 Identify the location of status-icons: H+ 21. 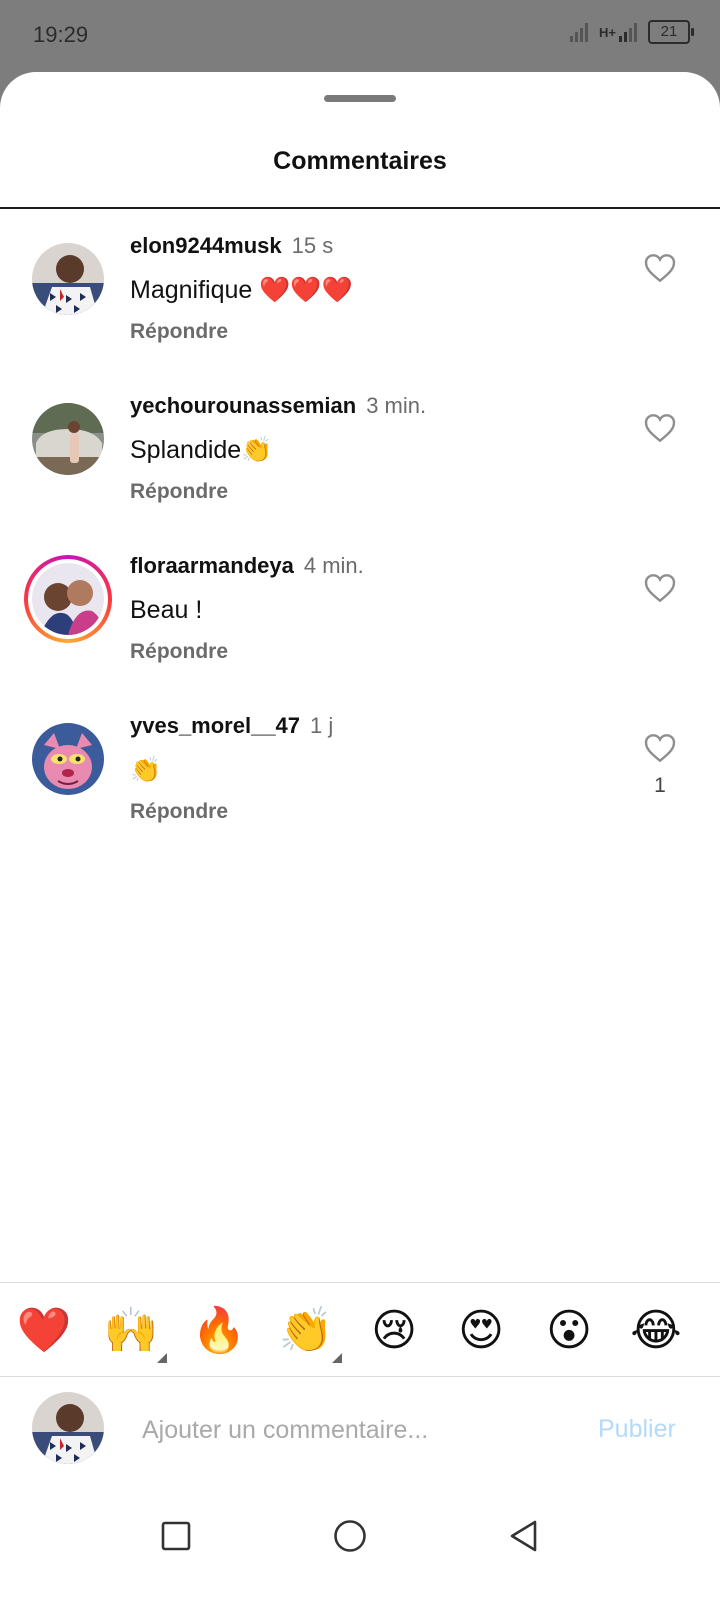
(631, 32).